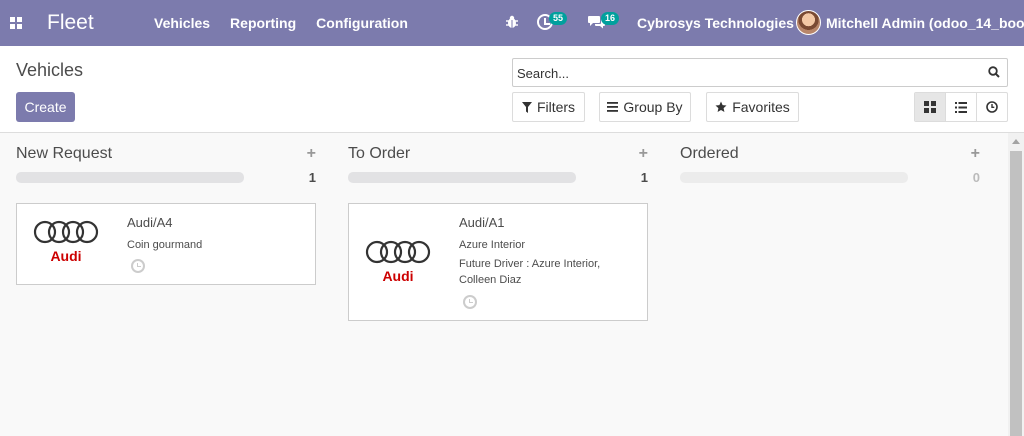  I want to click on app-brand: Fleet, so click(70, 23).